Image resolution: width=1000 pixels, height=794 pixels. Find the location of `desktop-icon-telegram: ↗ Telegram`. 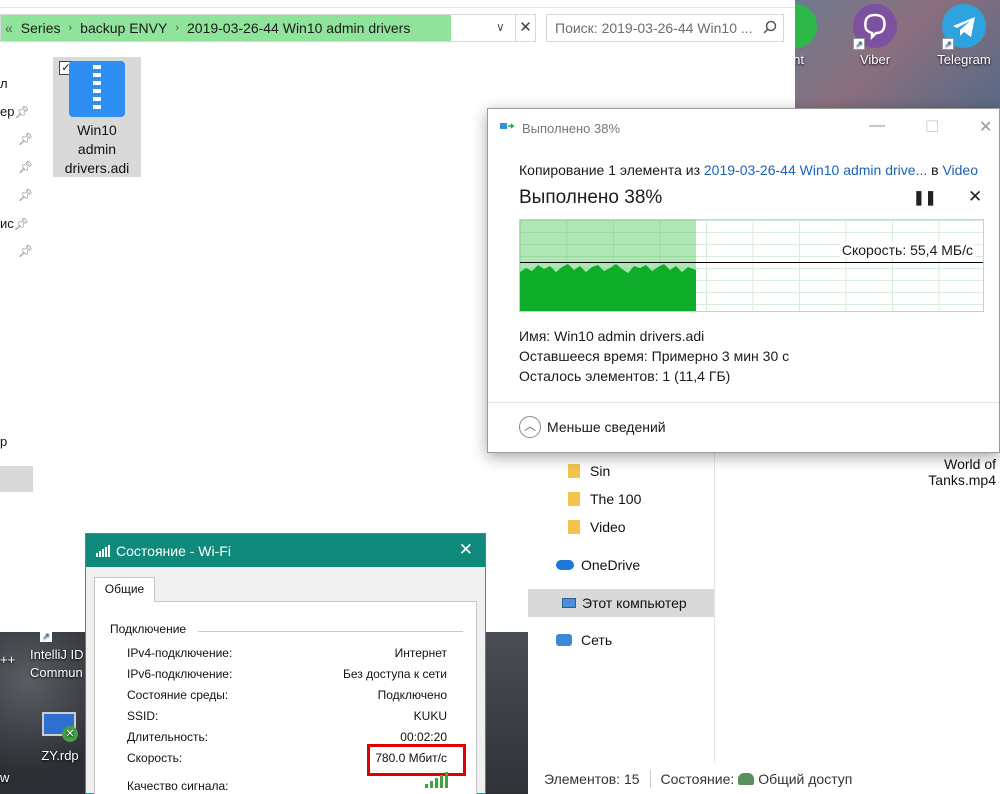

desktop-icon-telegram: ↗ Telegram is located at coordinates (964, 35).